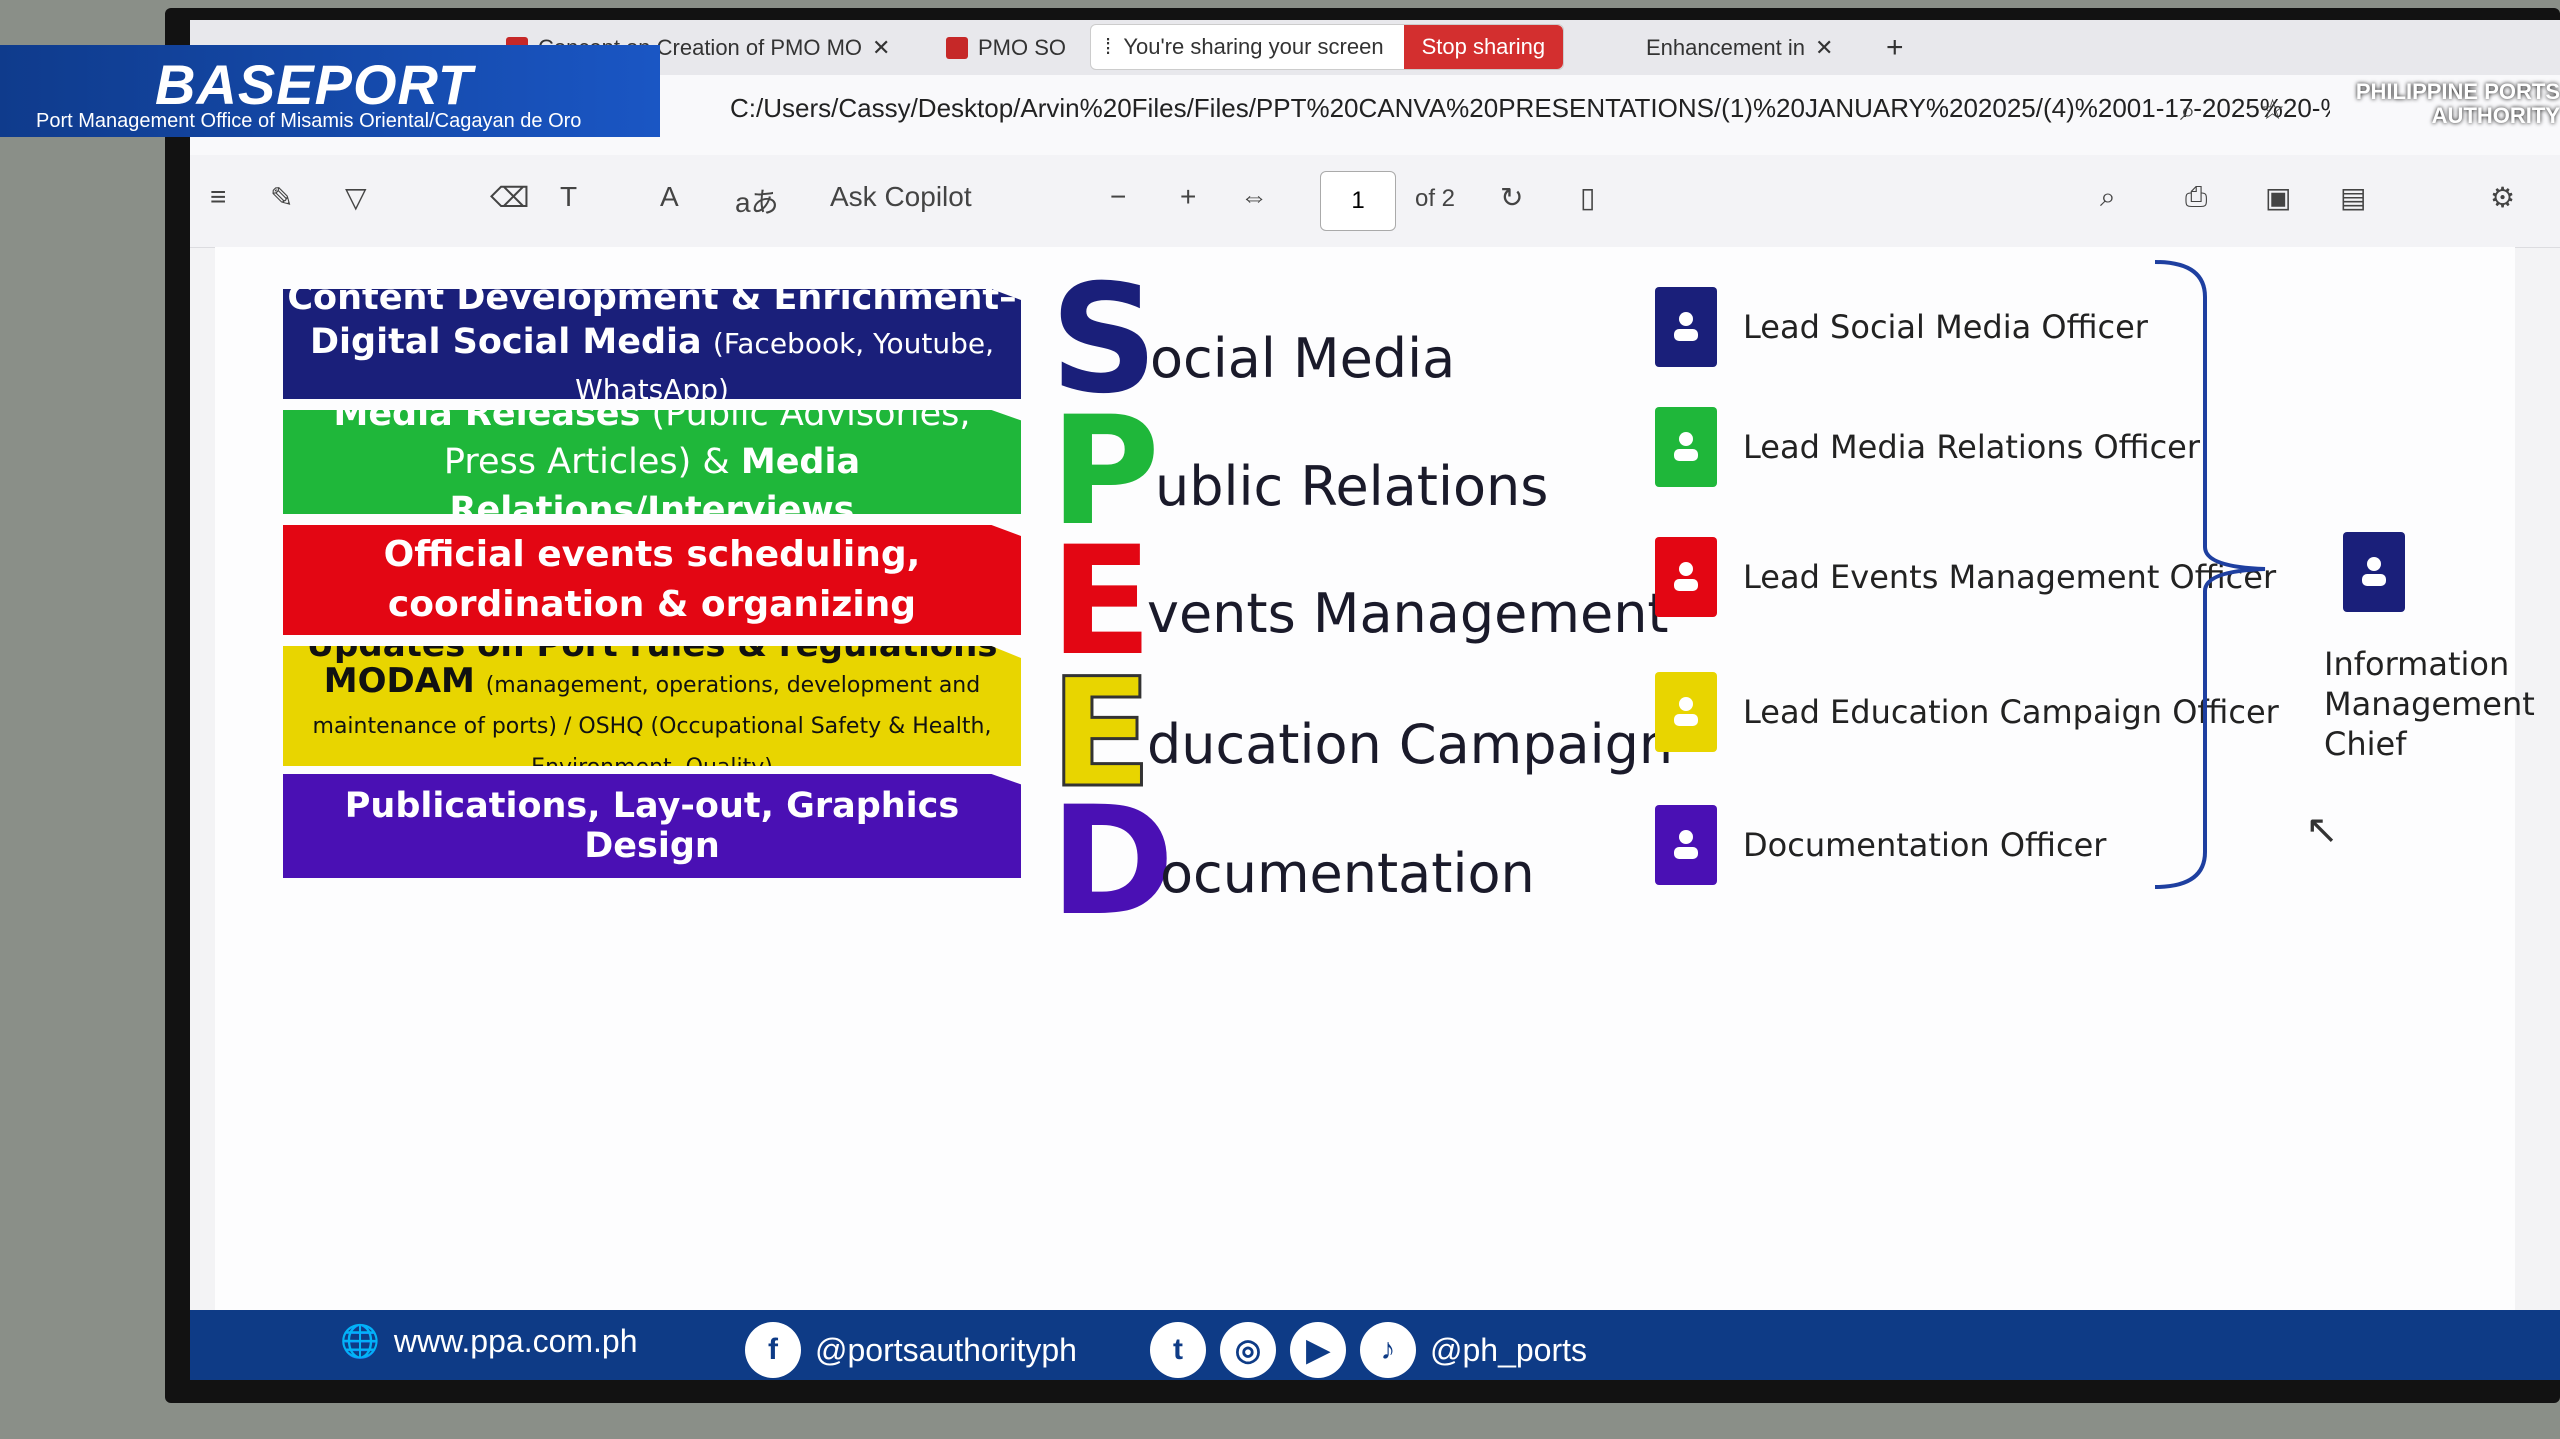 This screenshot has width=2560, height=1439. I want to click on youtube-icon: ▶, so click(1318, 1350).